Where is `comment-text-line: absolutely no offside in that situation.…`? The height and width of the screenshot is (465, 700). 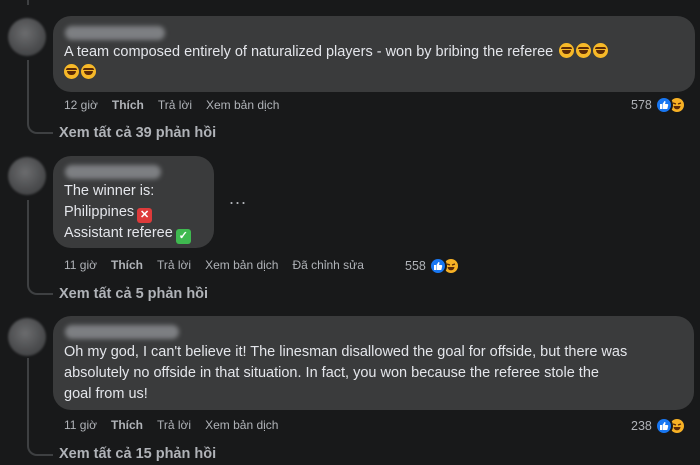 comment-text-line: absolutely no offside in that situation.… is located at coordinates (331, 373).